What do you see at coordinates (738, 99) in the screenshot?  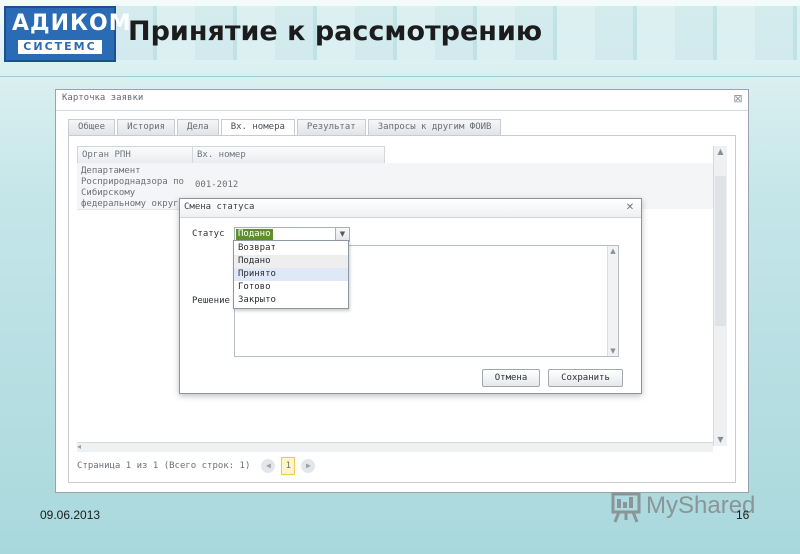 I see `close-icon: ⊠` at bounding box center [738, 99].